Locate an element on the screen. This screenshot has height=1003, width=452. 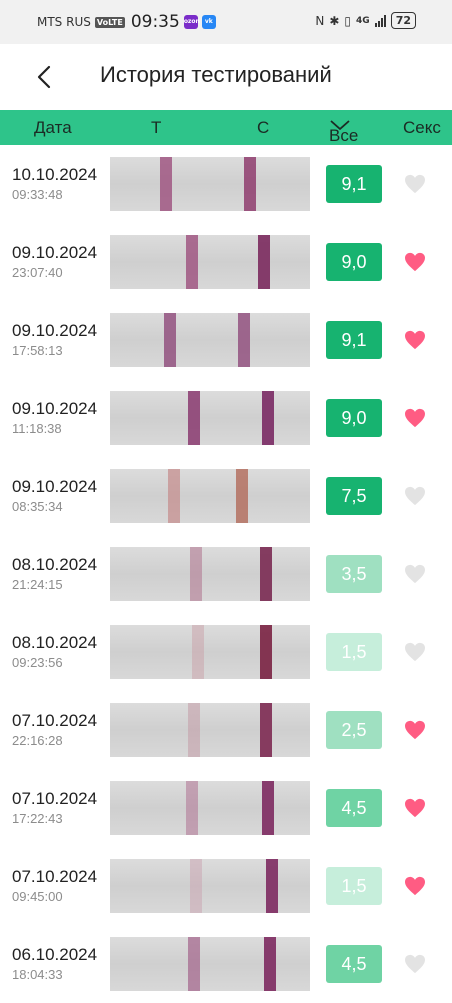
column-header-bar: Дата Т С Все Секс is located at coordinates (226, 127).